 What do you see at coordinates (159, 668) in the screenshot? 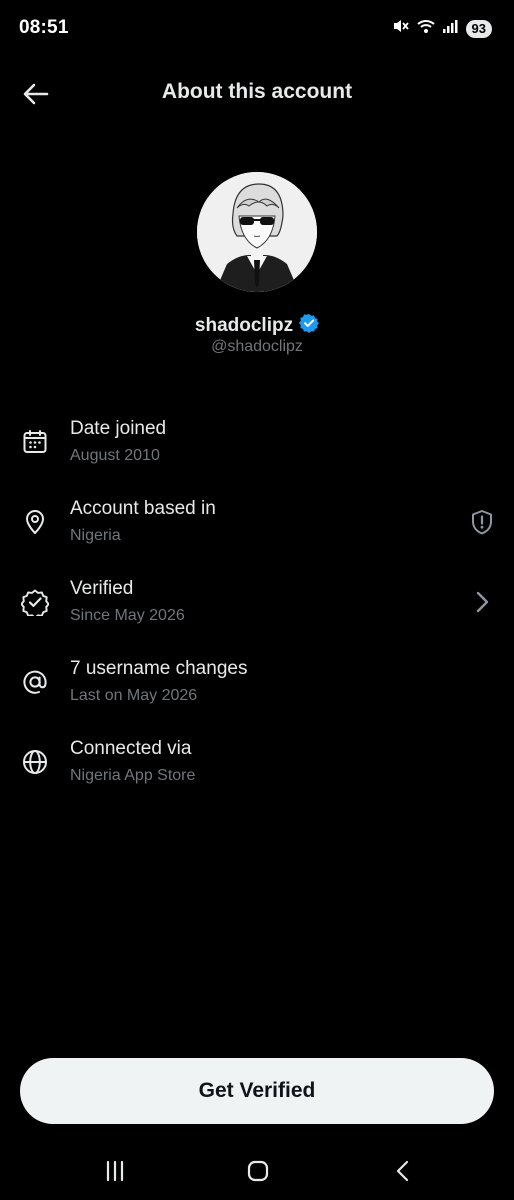
I see `info-title: 7 username changes` at bounding box center [159, 668].